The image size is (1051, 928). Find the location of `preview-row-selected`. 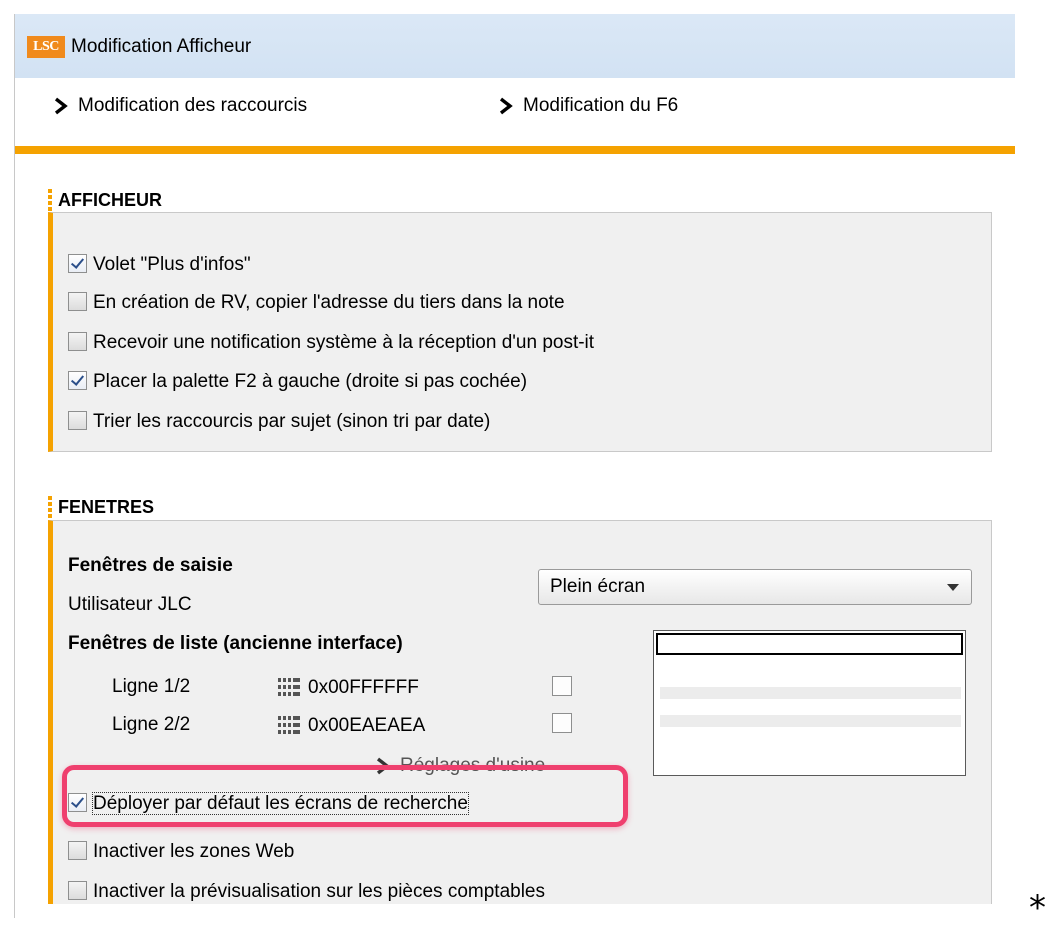

preview-row-selected is located at coordinates (809, 644).